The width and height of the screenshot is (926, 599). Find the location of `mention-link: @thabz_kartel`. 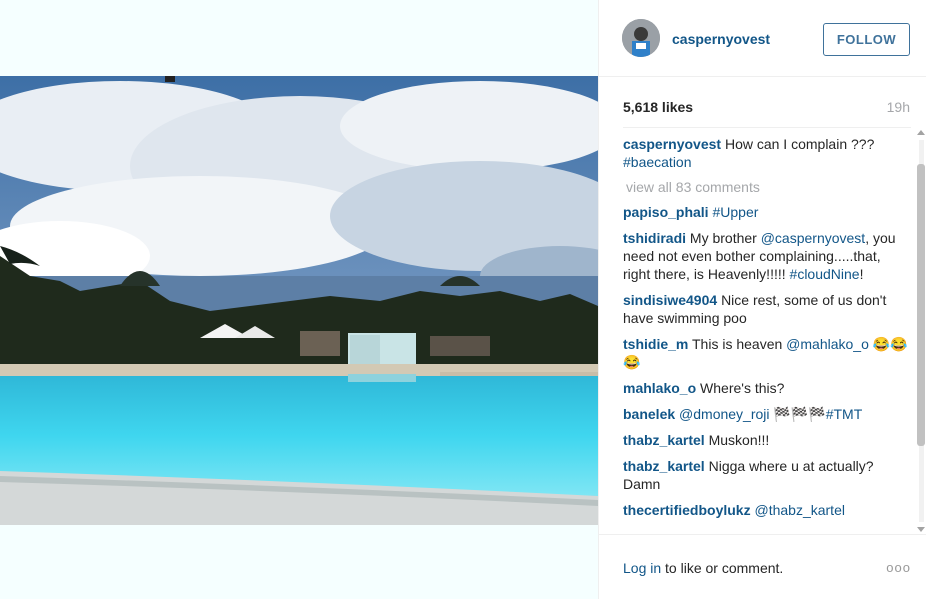

mention-link: @thabz_kartel is located at coordinates (799, 510).